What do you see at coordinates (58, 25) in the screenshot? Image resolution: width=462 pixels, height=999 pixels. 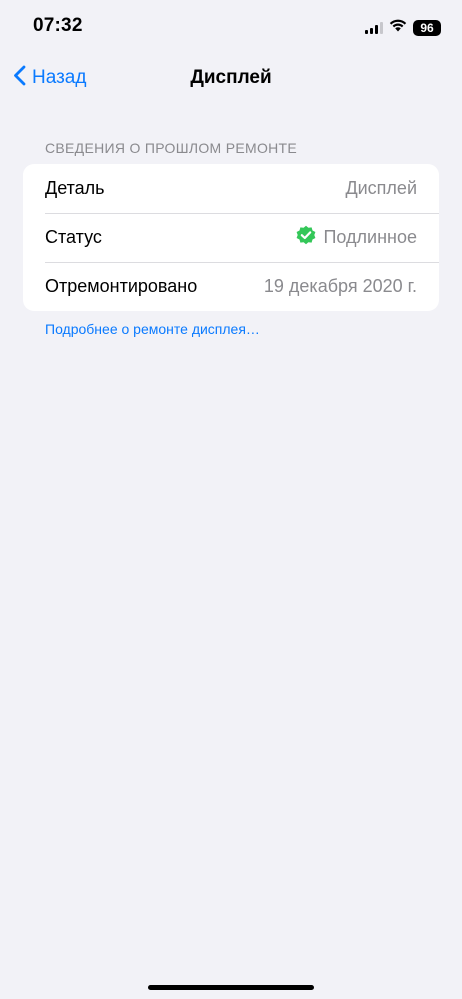 I see `status-time: 07:32` at bounding box center [58, 25].